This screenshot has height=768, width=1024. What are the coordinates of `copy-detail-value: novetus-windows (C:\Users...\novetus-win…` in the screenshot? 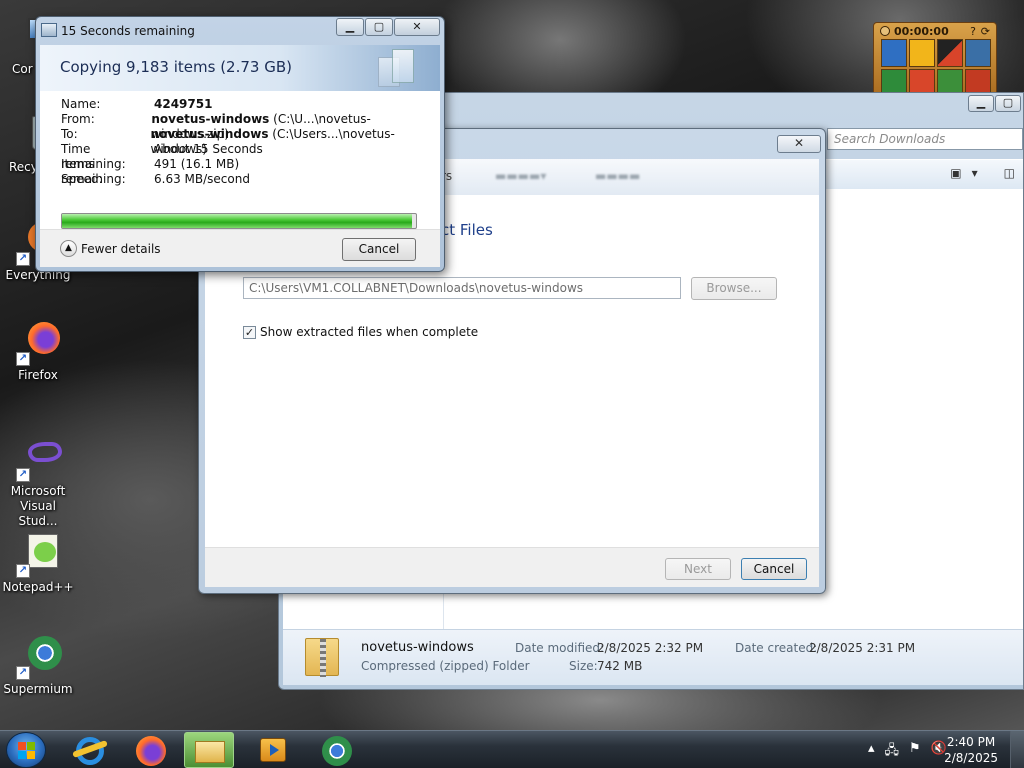 It's located at (272, 141).